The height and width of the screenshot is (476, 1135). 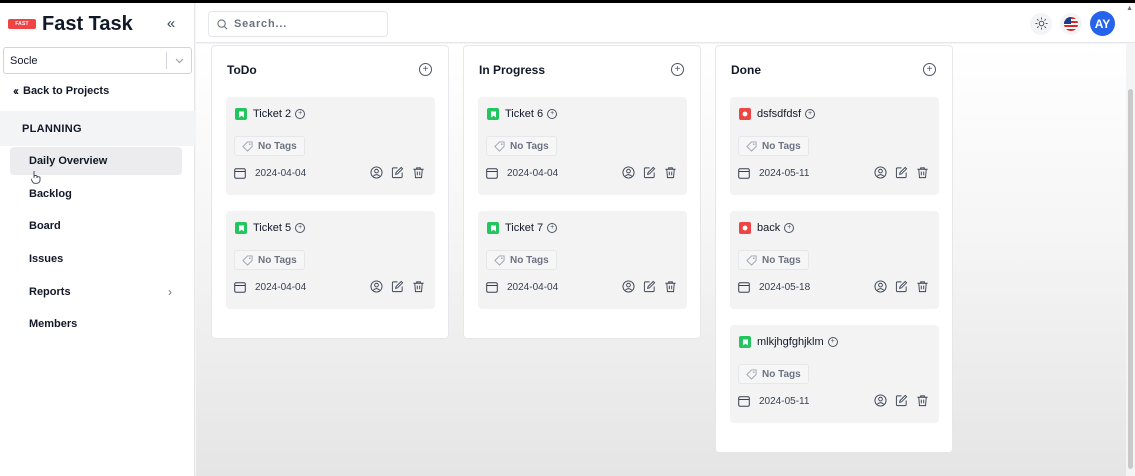 What do you see at coordinates (96, 226) in the screenshot?
I see `sidebar-item-board: Board` at bounding box center [96, 226].